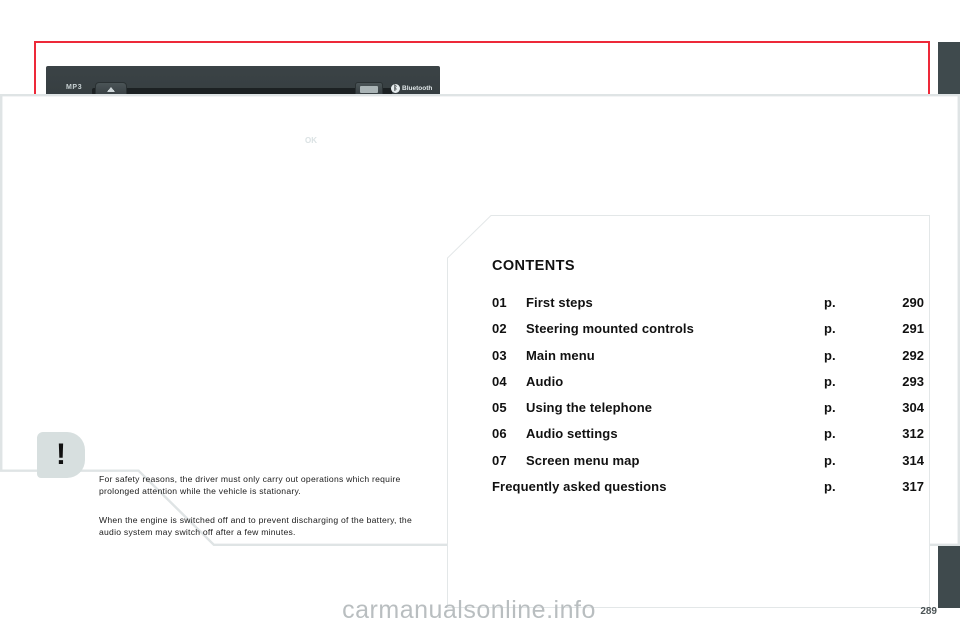 Image resolution: width=960 pixels, height=640 pixels. I want to click on ok-button: OK, so click(311, 140).